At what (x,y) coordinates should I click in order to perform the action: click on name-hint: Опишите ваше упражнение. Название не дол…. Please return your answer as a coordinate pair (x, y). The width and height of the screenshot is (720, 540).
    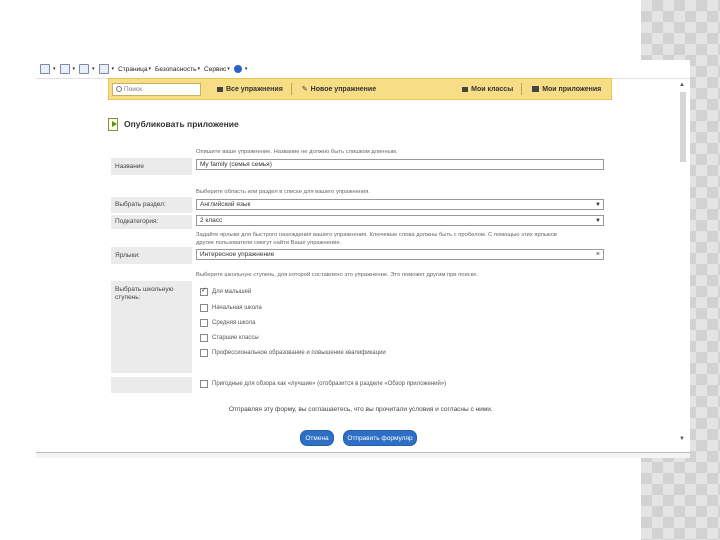
    Looking at the image, I should click on (297, 152).